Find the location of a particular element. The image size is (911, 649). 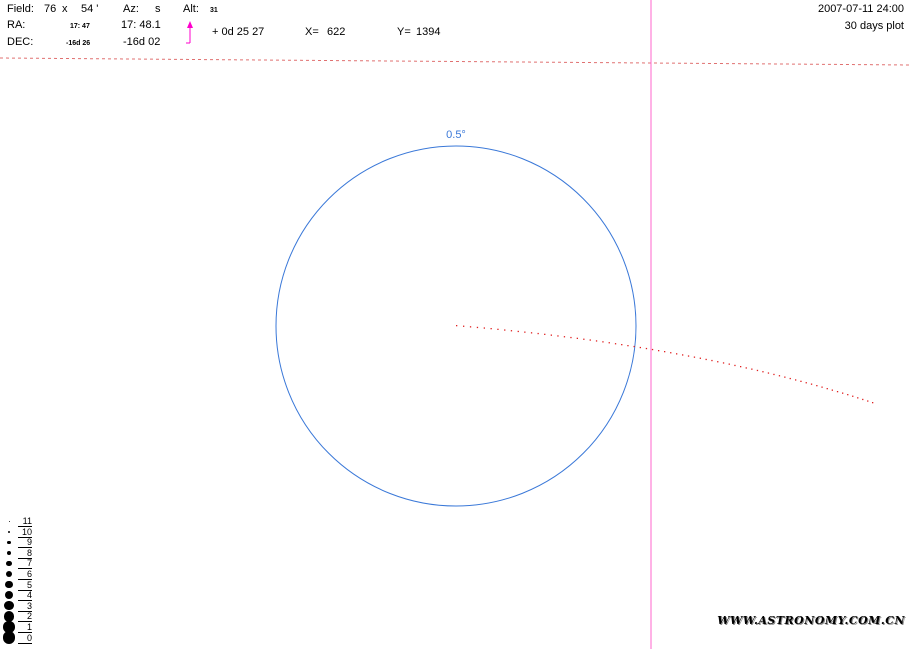

magnitude-row: 7 is located at coordinates (17, 564).